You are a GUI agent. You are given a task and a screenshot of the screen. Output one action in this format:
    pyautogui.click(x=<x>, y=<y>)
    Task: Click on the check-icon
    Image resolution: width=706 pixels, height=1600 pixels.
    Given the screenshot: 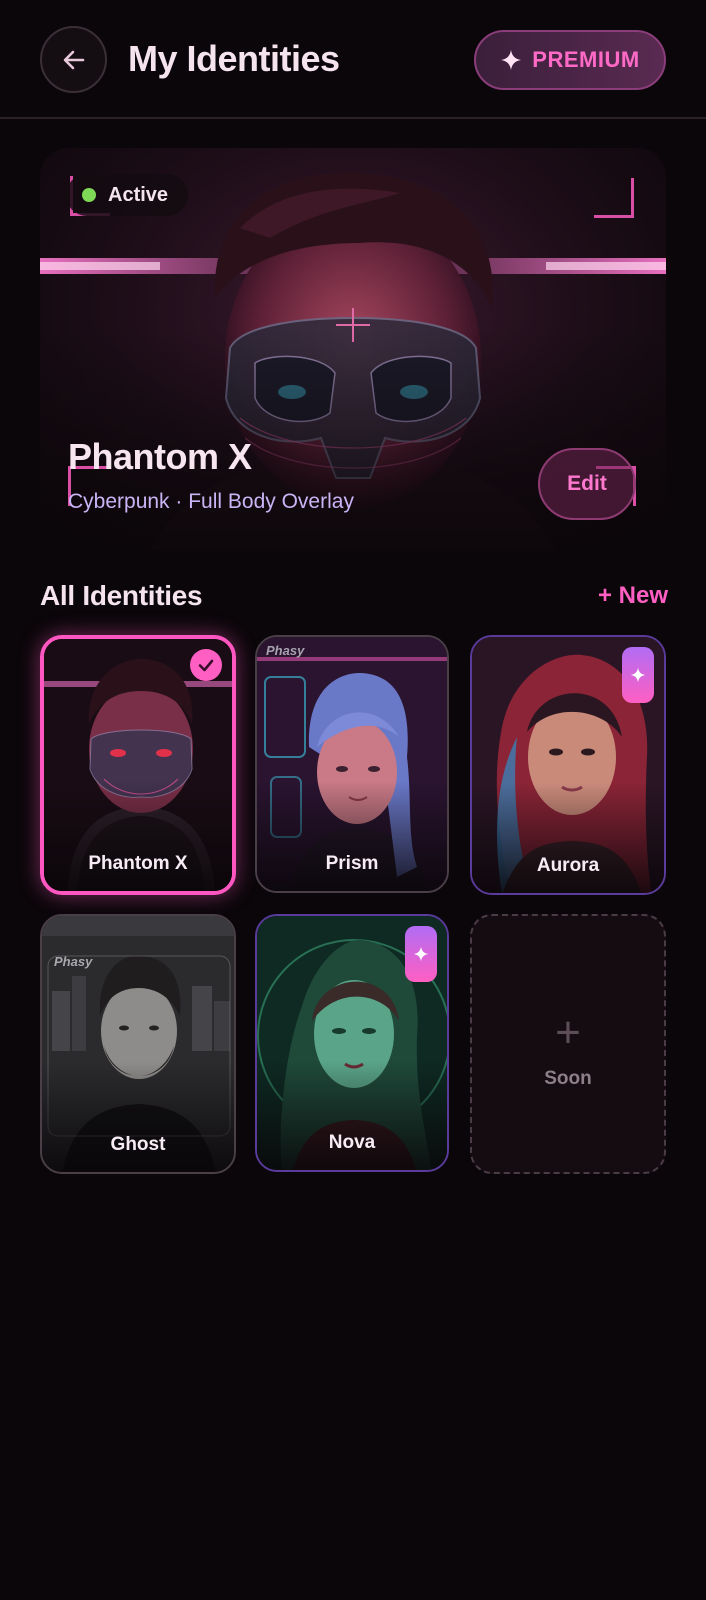 What is the action you would take?
    pyautogui.click(x=206, y=665)
    